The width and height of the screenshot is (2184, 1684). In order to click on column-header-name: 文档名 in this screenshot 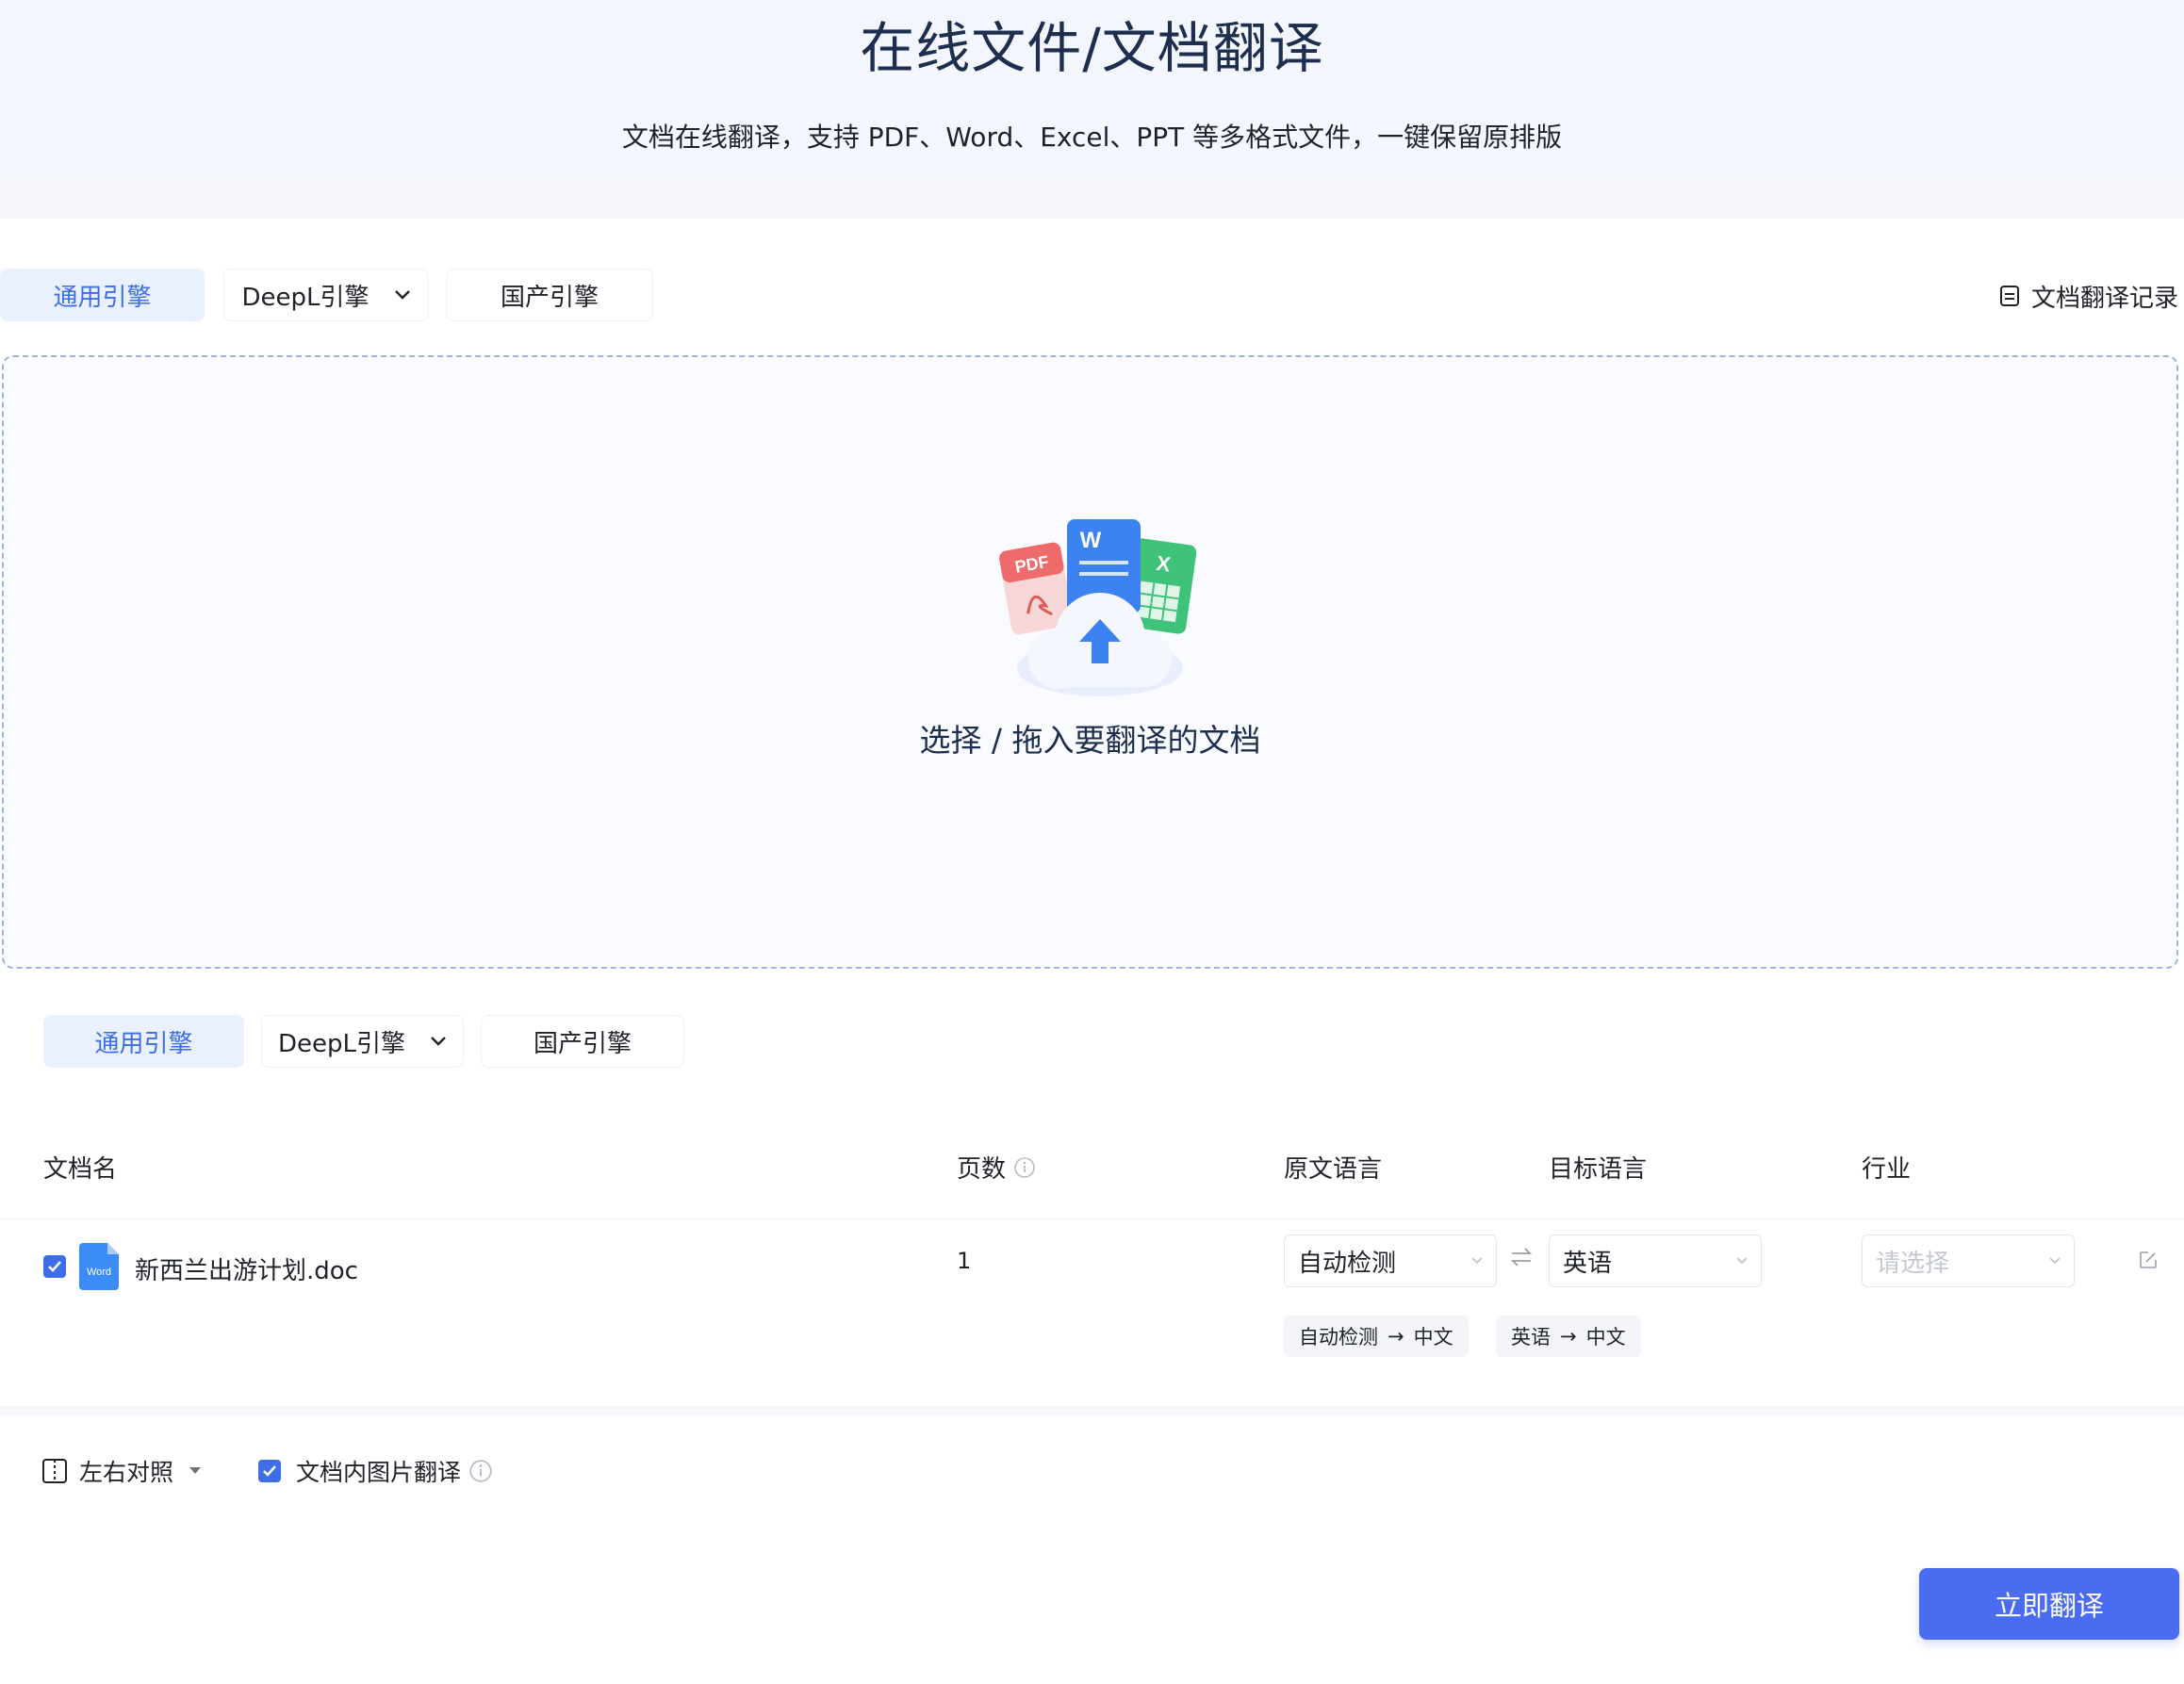, I will do `click(80, 1167)`.